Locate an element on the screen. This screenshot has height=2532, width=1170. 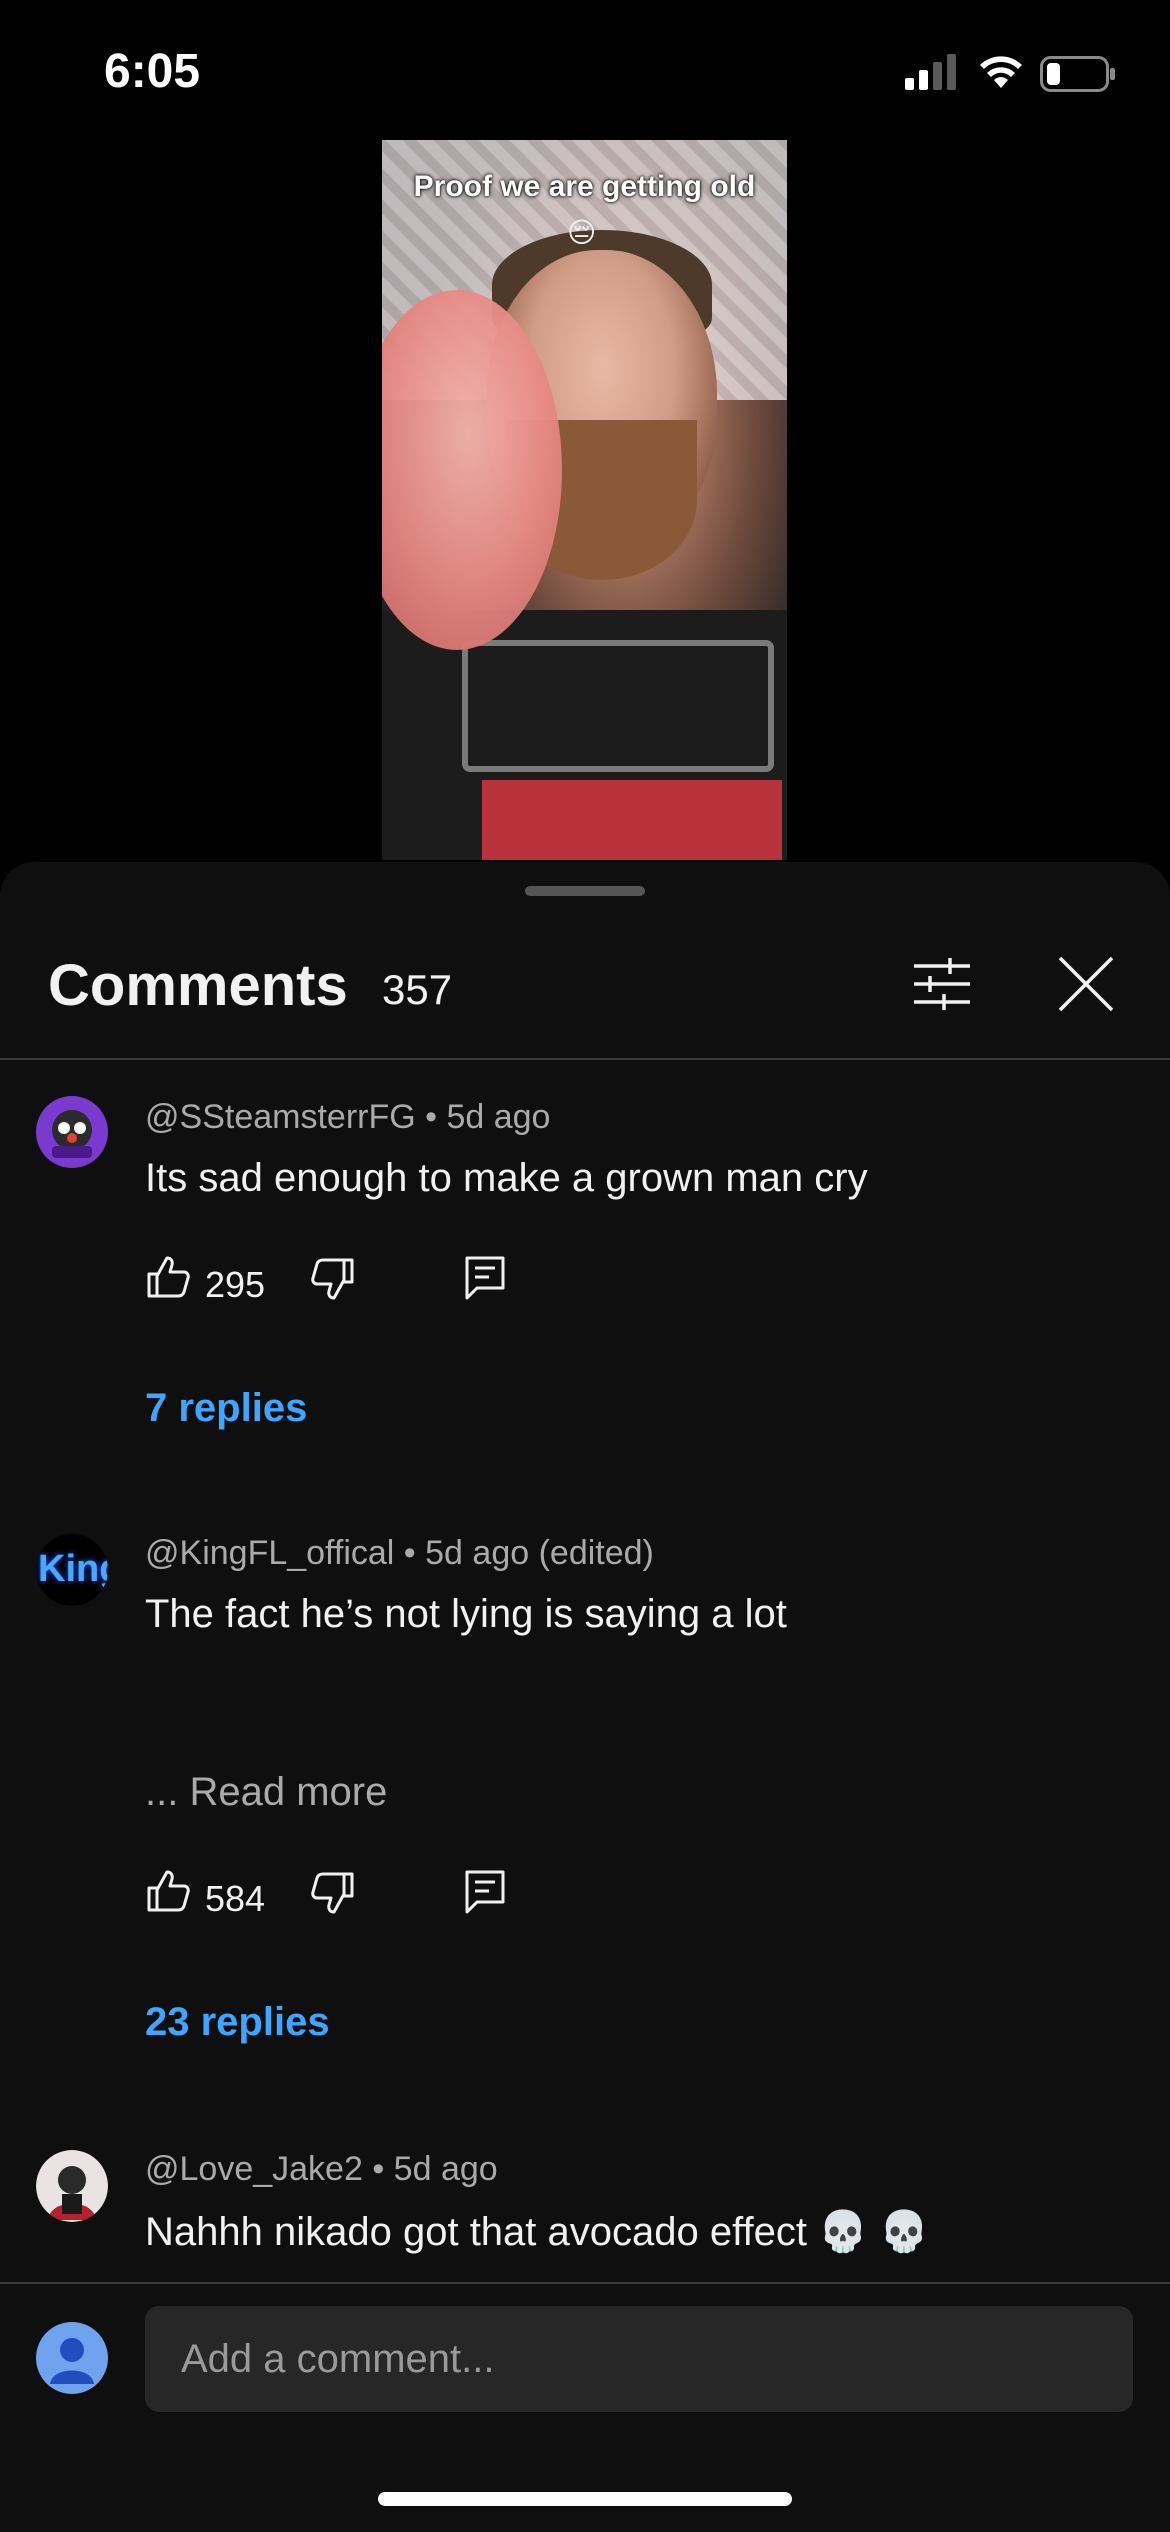
composer-divider is located at coordinates (585, 2283).